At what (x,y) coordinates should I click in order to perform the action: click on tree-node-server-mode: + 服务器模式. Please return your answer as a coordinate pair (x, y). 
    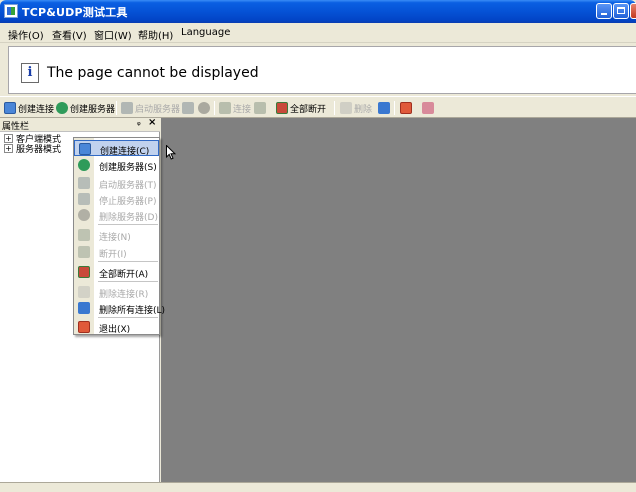
    Looking at the image, I should click on (32, 148).